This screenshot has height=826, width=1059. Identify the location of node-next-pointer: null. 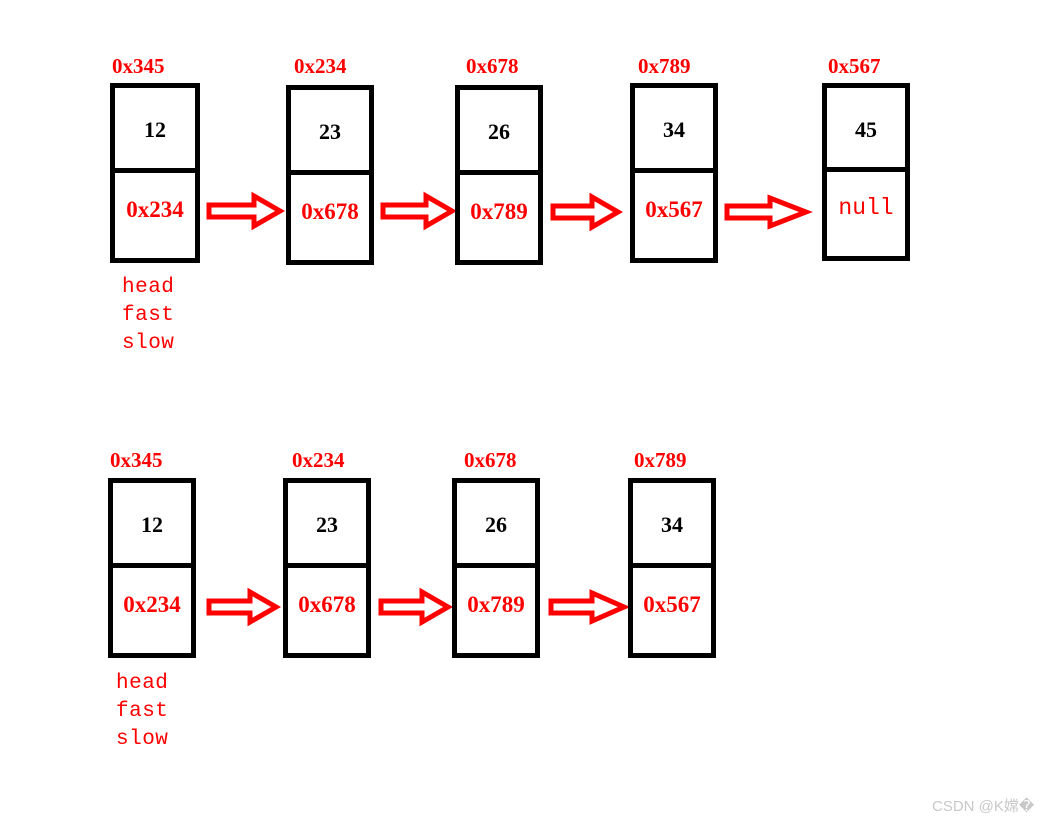
(866, 207).